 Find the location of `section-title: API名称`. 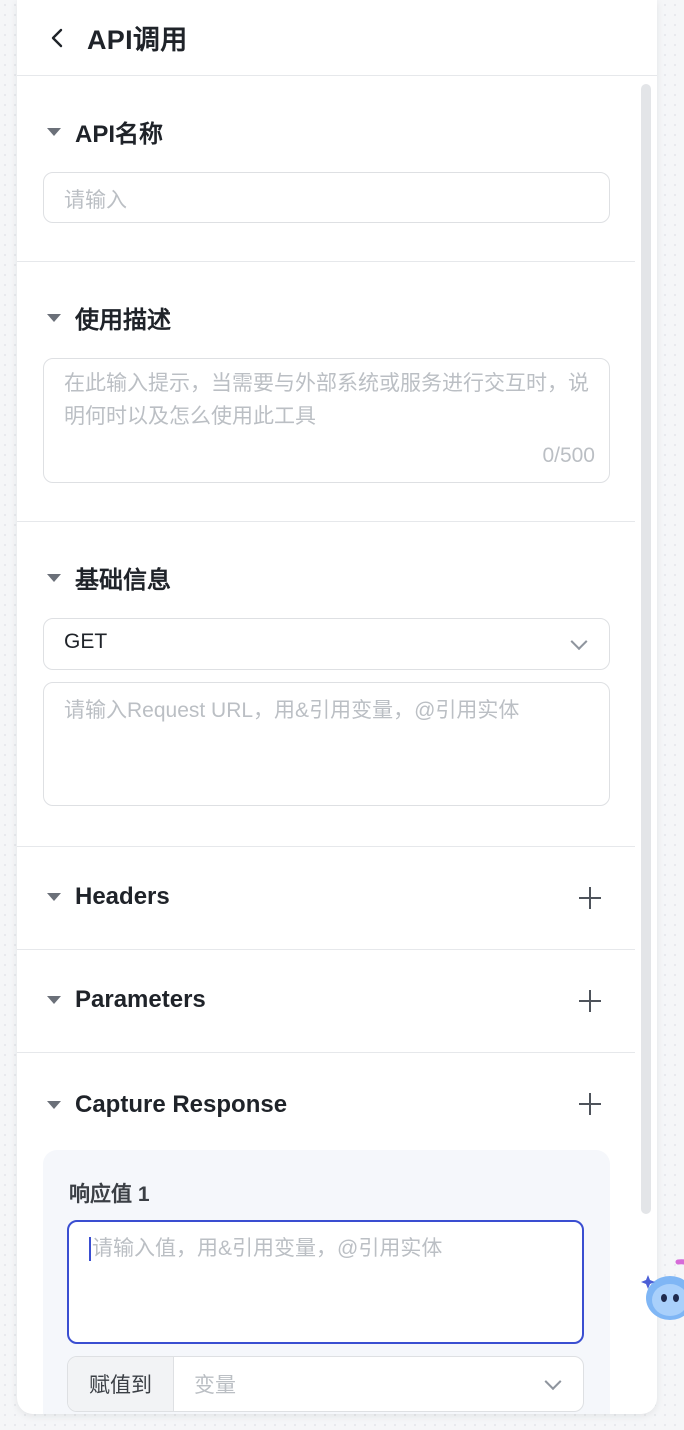

section-title: API名称 is located at coordinates (119, 134).